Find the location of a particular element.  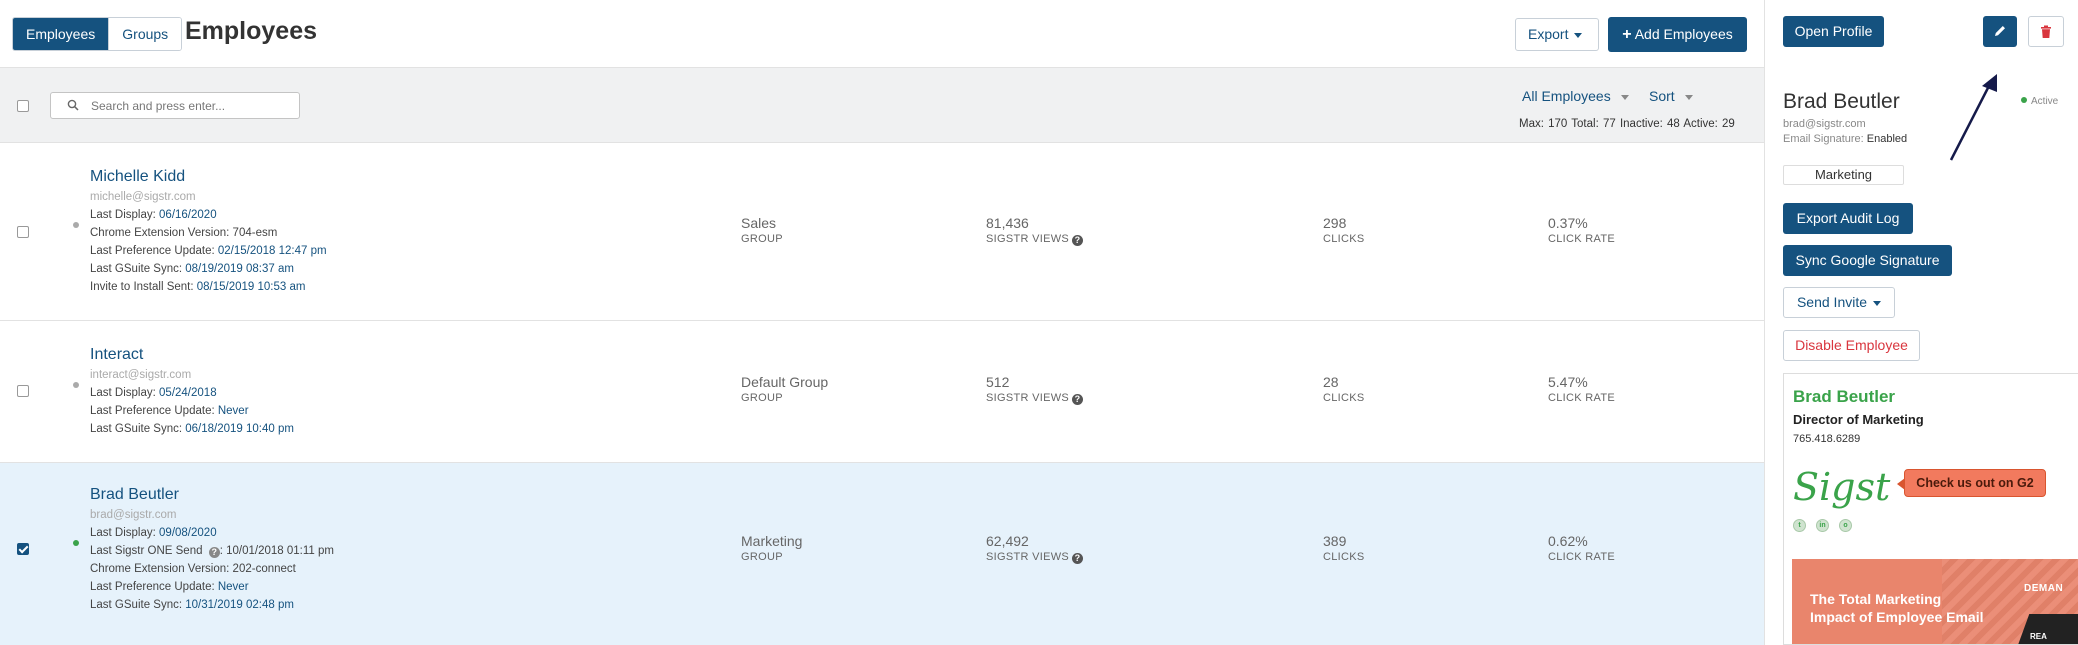

rate-value: 0.62% is located at coordinates (1568, 541).